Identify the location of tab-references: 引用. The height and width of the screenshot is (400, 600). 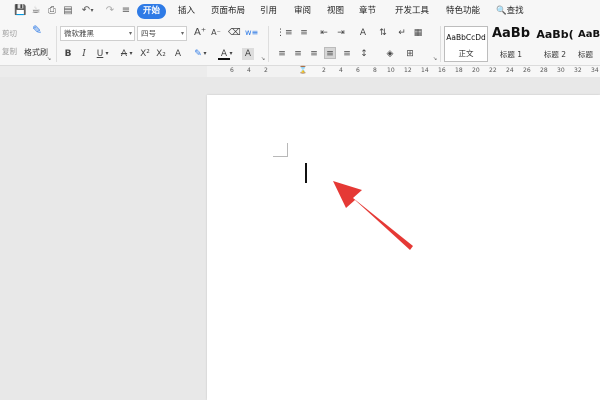
(268, 11).